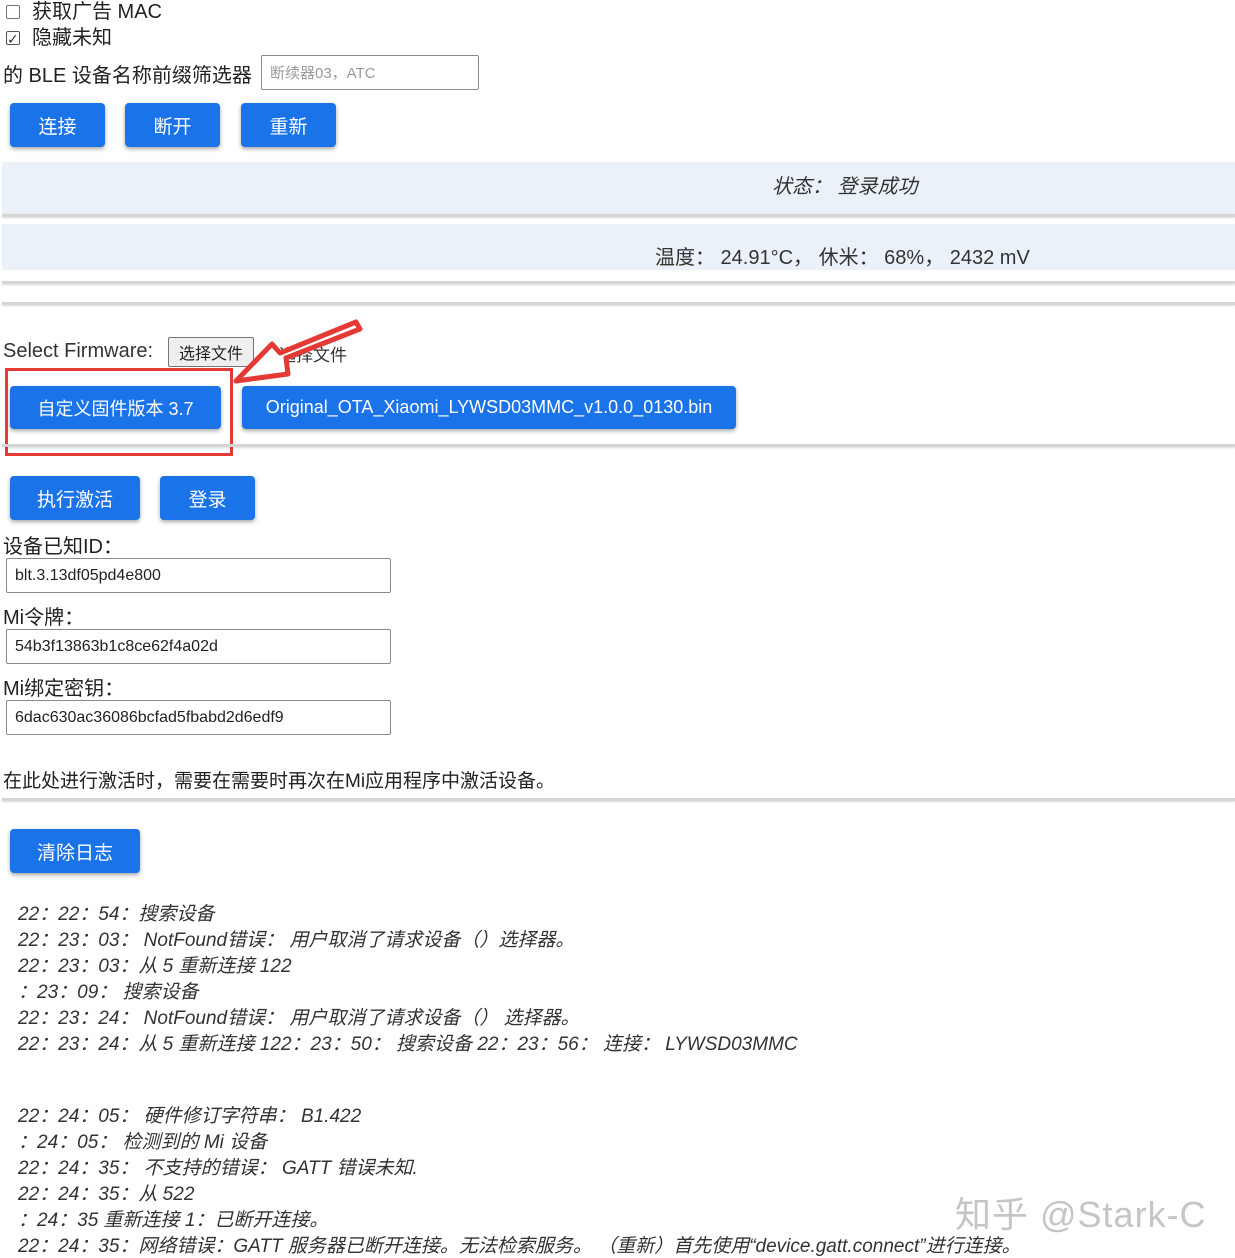 This screenshot has width=1235, height=1258. Describe the element at coordinates (288, 125) in the screenshot. I see `reconnect-button: 重新` at that location.